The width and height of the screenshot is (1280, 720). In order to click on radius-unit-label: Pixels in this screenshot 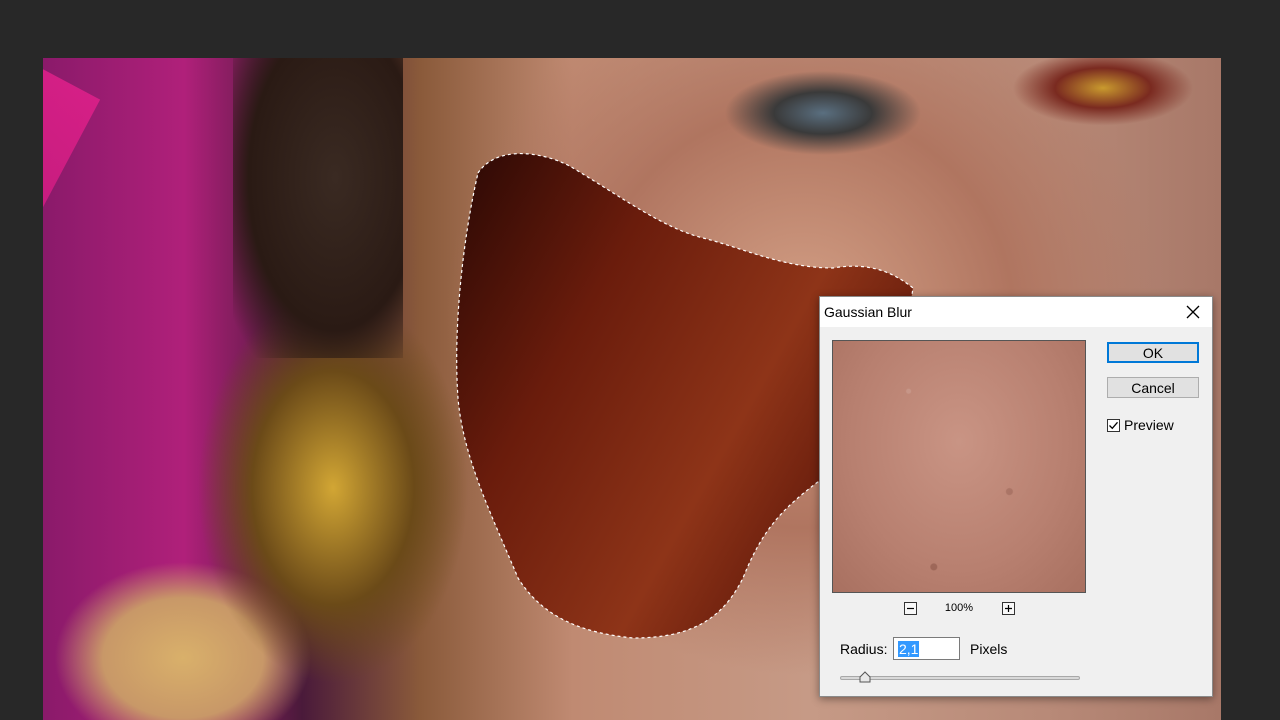, I will do `click(989, 649)`.